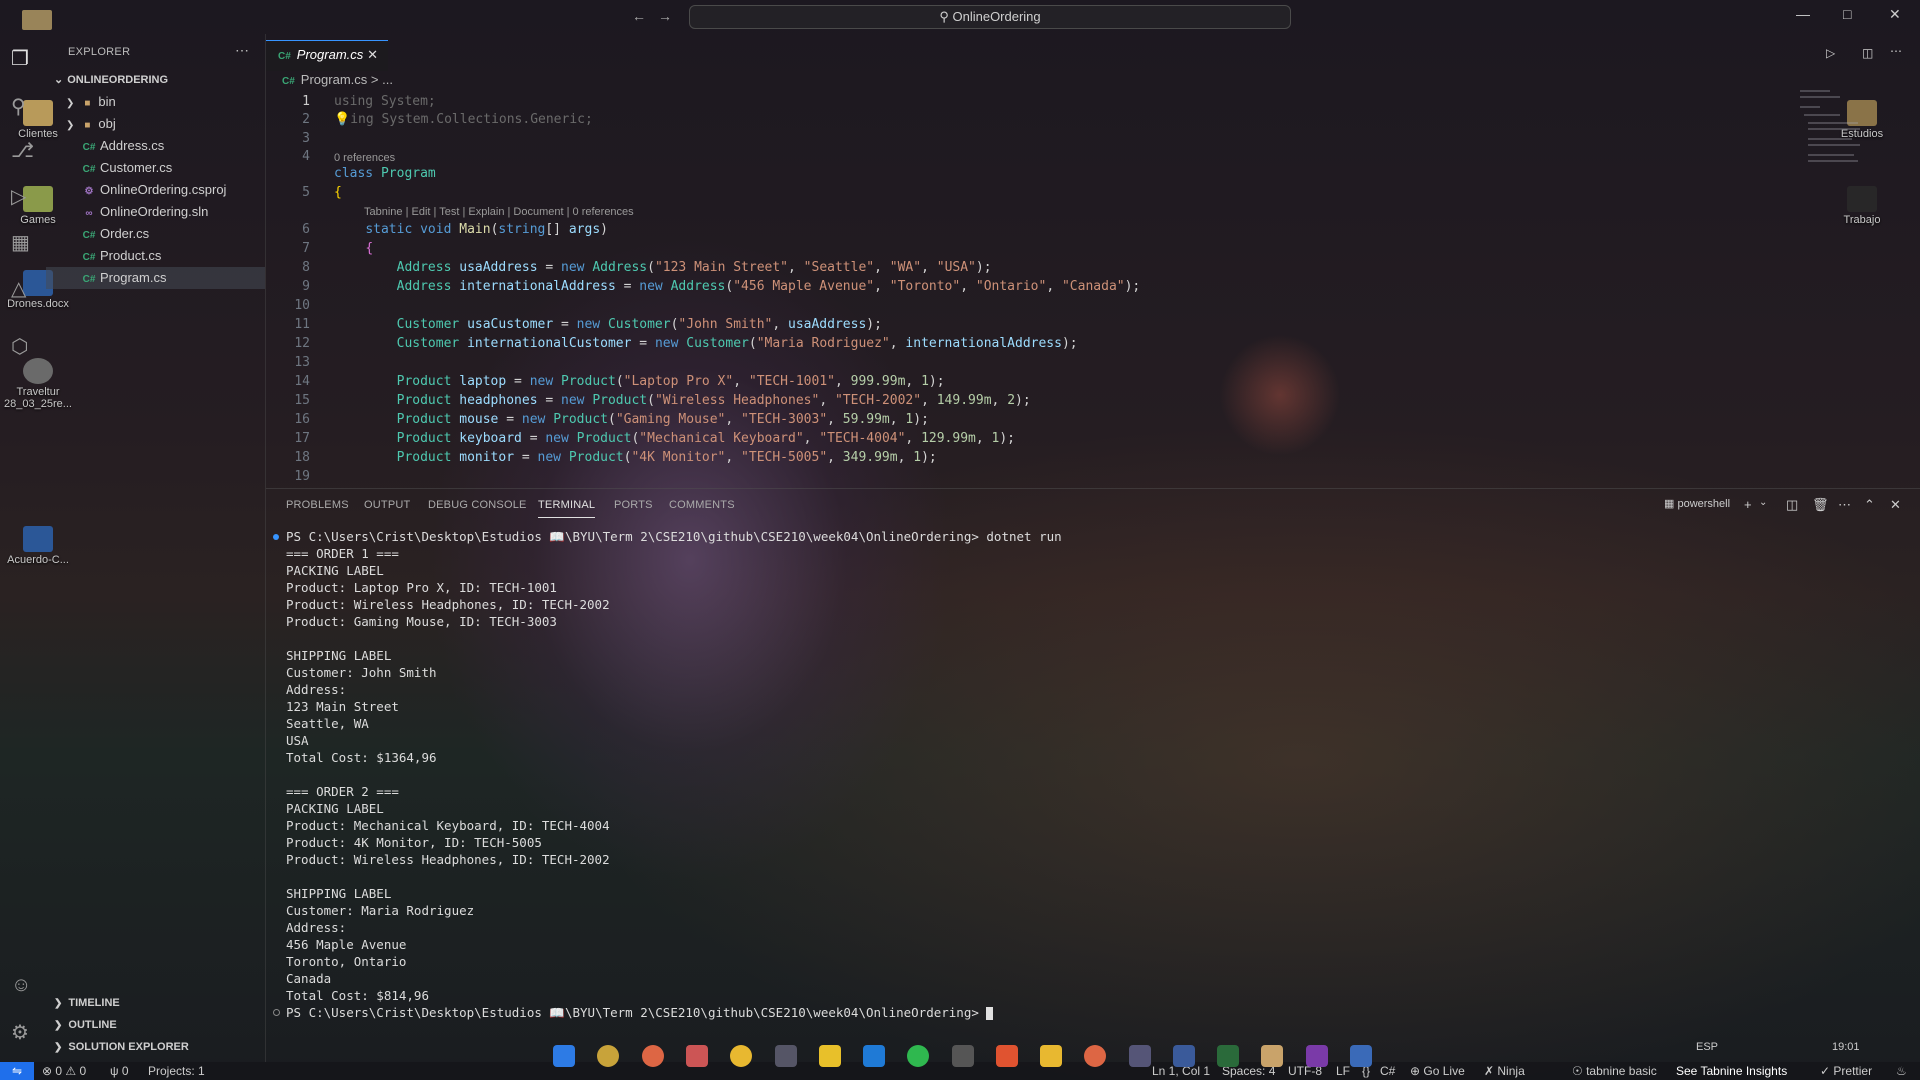 This screenshot has width=1920, height=1080. What do you see at coordinates (64, 1071) in the screenshot?
I see `problems-indicator: ⊗ 0 ⚠ 0` at bounding box center [64, 1071].